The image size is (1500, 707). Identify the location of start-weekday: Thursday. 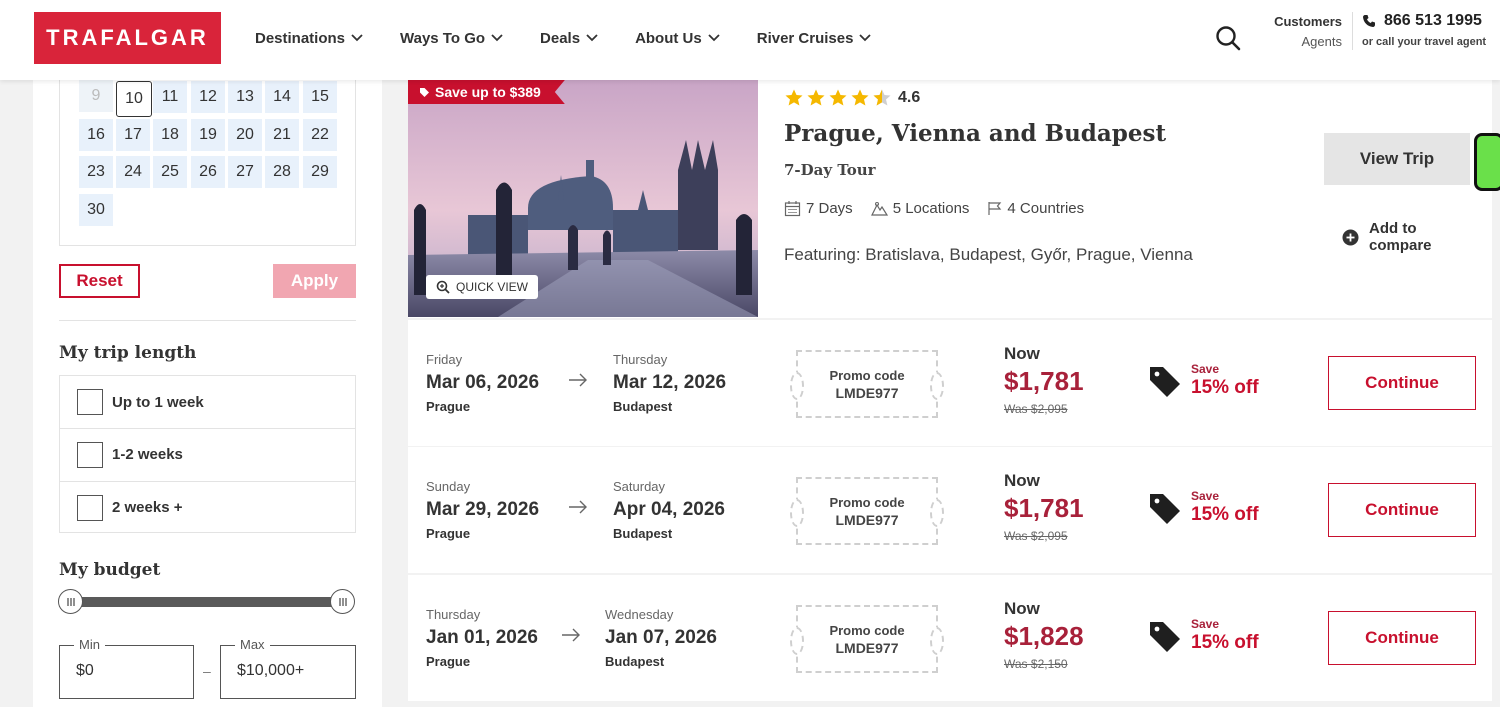
(453, 614).